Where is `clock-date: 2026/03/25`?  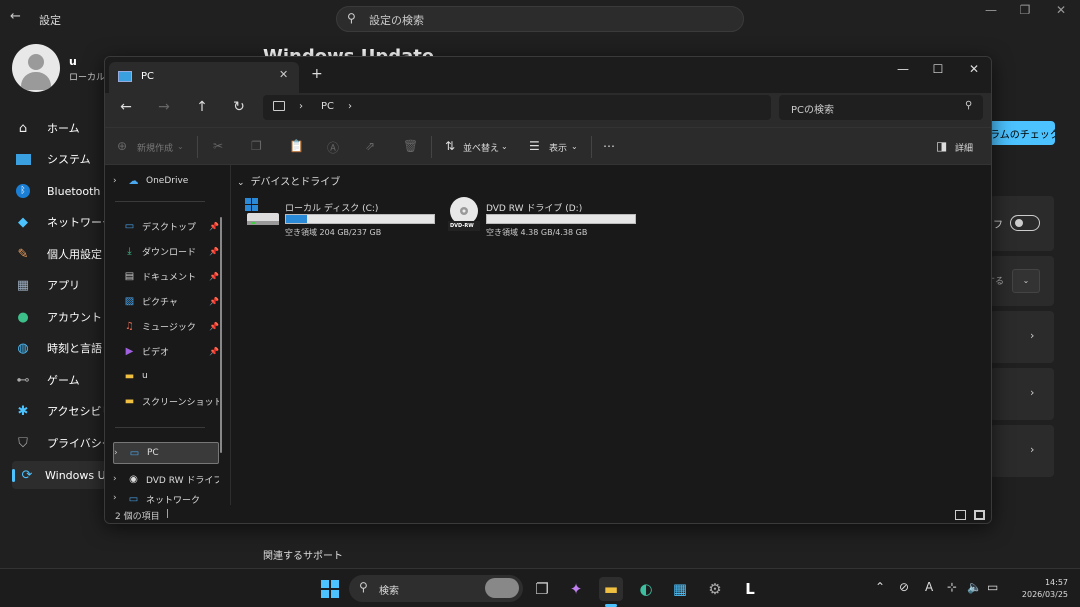 clock-date: 2026/03/25 is located at coordinates (1044, 594).